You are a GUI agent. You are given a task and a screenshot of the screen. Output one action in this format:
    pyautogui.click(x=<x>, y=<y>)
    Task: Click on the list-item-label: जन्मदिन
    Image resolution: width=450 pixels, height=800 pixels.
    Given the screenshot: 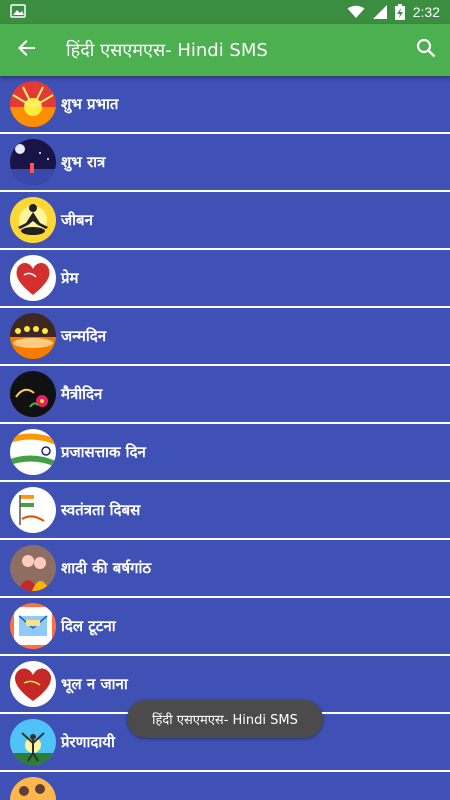 What is the action you would take?
    pyautogui.click(x=84, y=336)
    